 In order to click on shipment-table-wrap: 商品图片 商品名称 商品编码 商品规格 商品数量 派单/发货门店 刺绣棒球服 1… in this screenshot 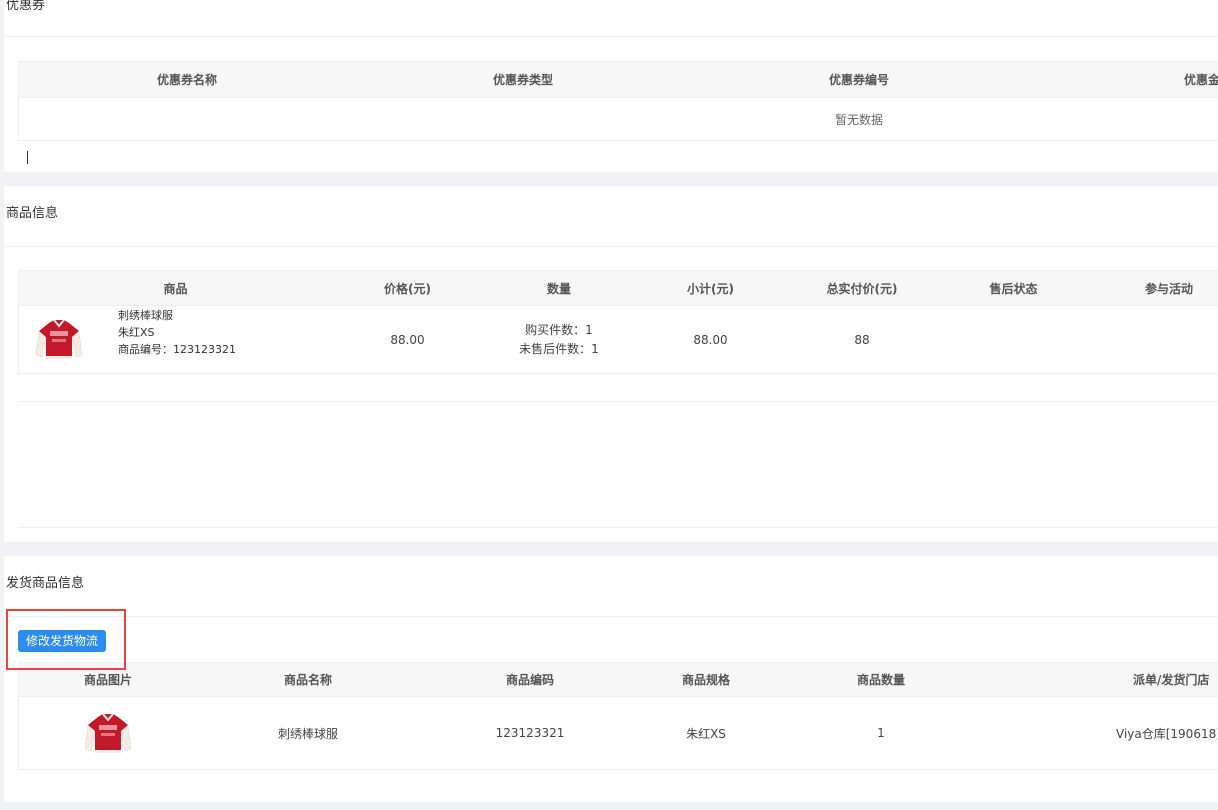, I will do `click(618, 716)`.